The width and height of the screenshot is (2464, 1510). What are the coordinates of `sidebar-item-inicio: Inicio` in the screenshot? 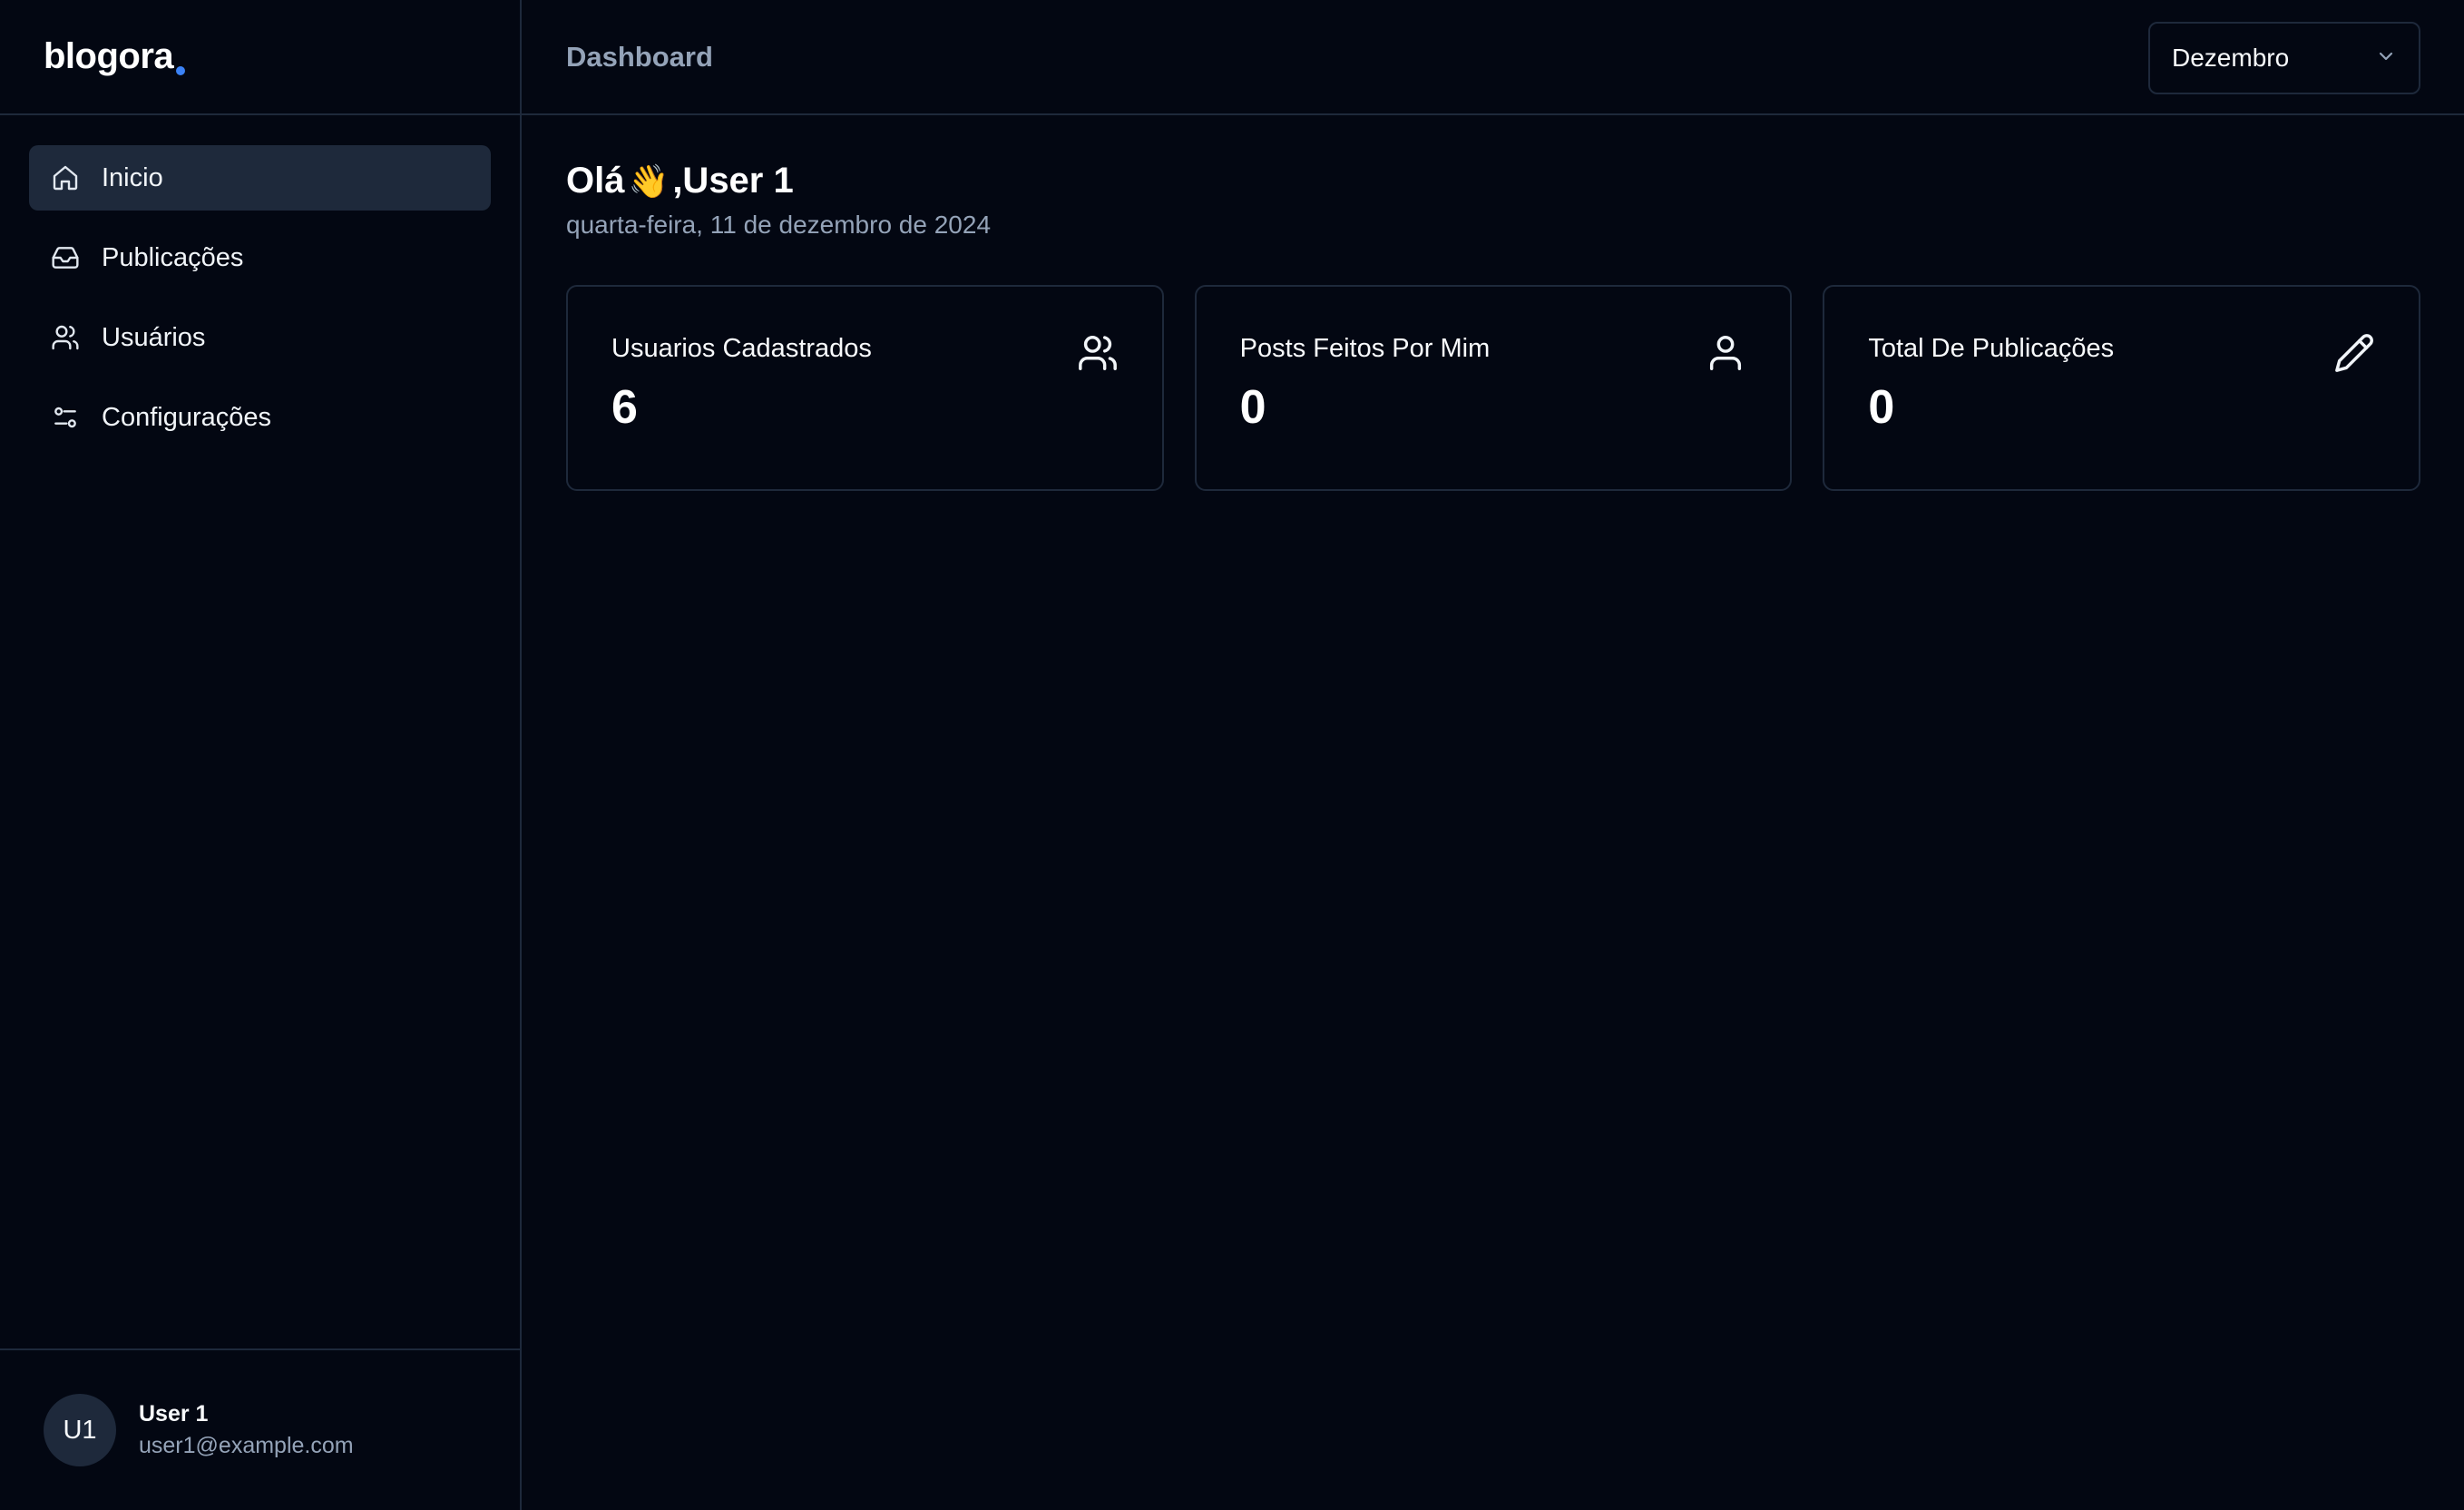 It's located at (260, 178).